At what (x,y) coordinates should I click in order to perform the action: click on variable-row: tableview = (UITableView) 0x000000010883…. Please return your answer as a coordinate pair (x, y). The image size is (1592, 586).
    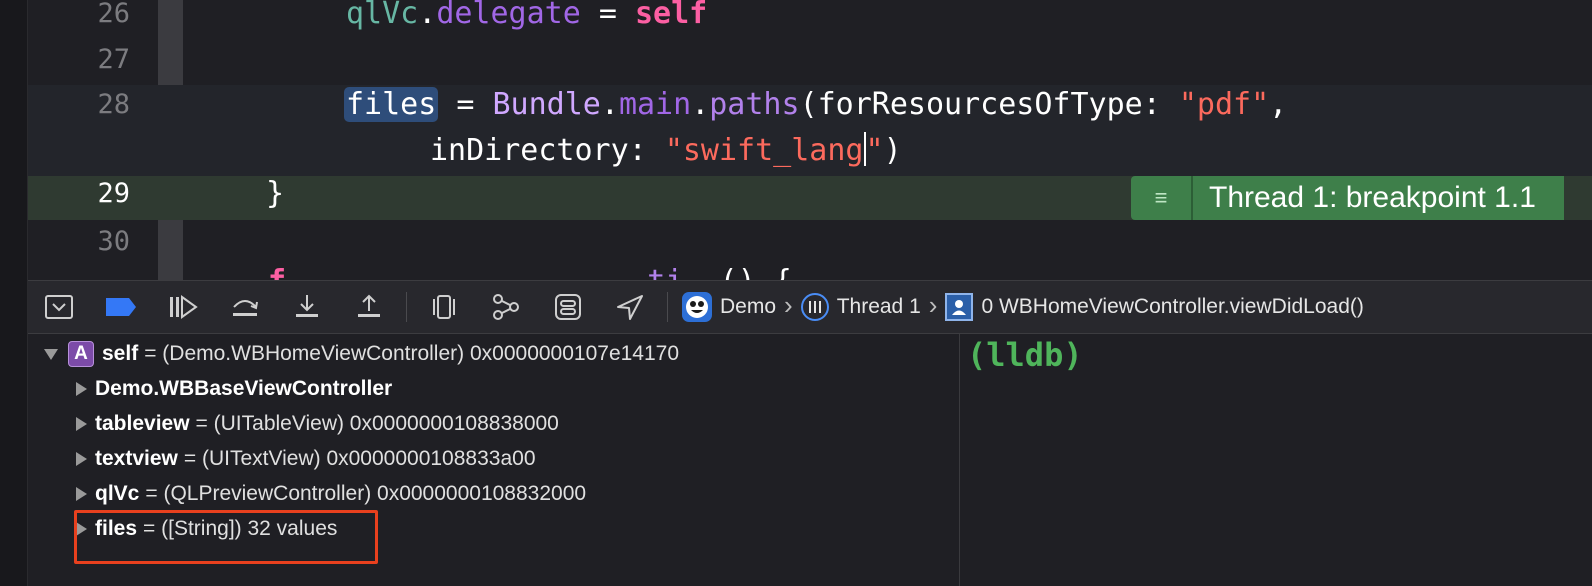
    Looking at the image, I should click on (317, 424).